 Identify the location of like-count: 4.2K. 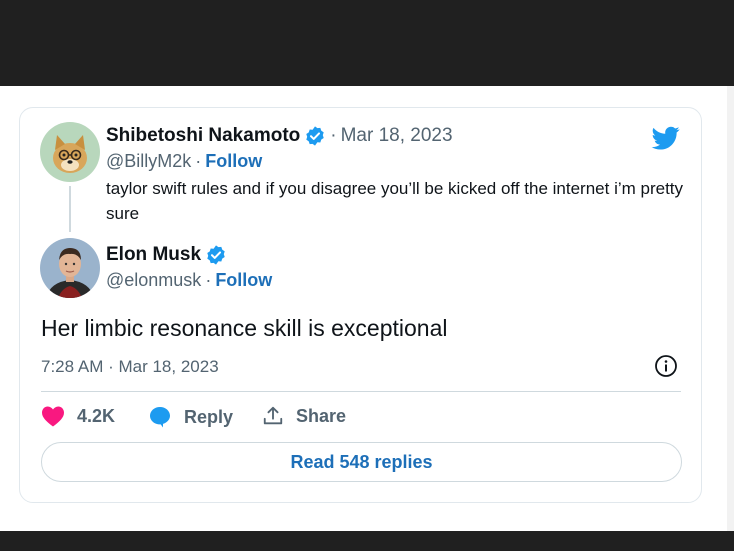
(96, 415).